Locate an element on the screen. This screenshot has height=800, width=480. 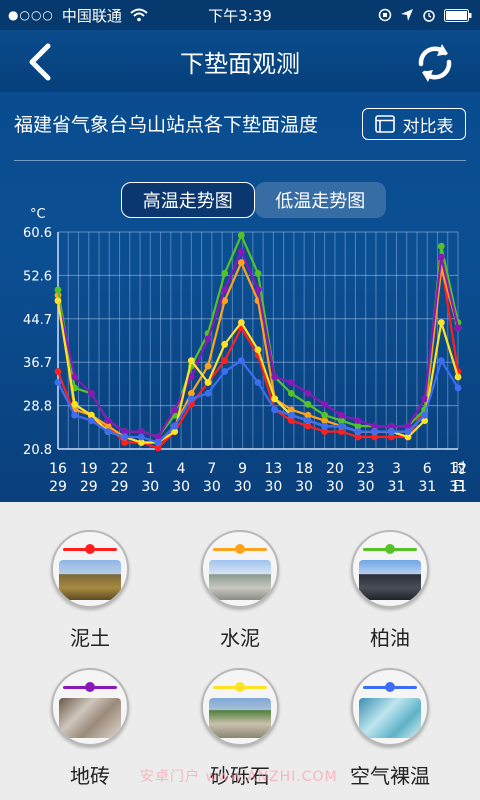
legend-item: 空气裸温 is located at coordinates (390, 728).